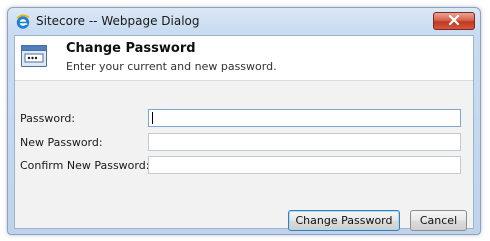  What do you see at coordinates (61, 142) in the screenshot?
I see `new-password-label: New Password:` at bounding box center [61, 142].